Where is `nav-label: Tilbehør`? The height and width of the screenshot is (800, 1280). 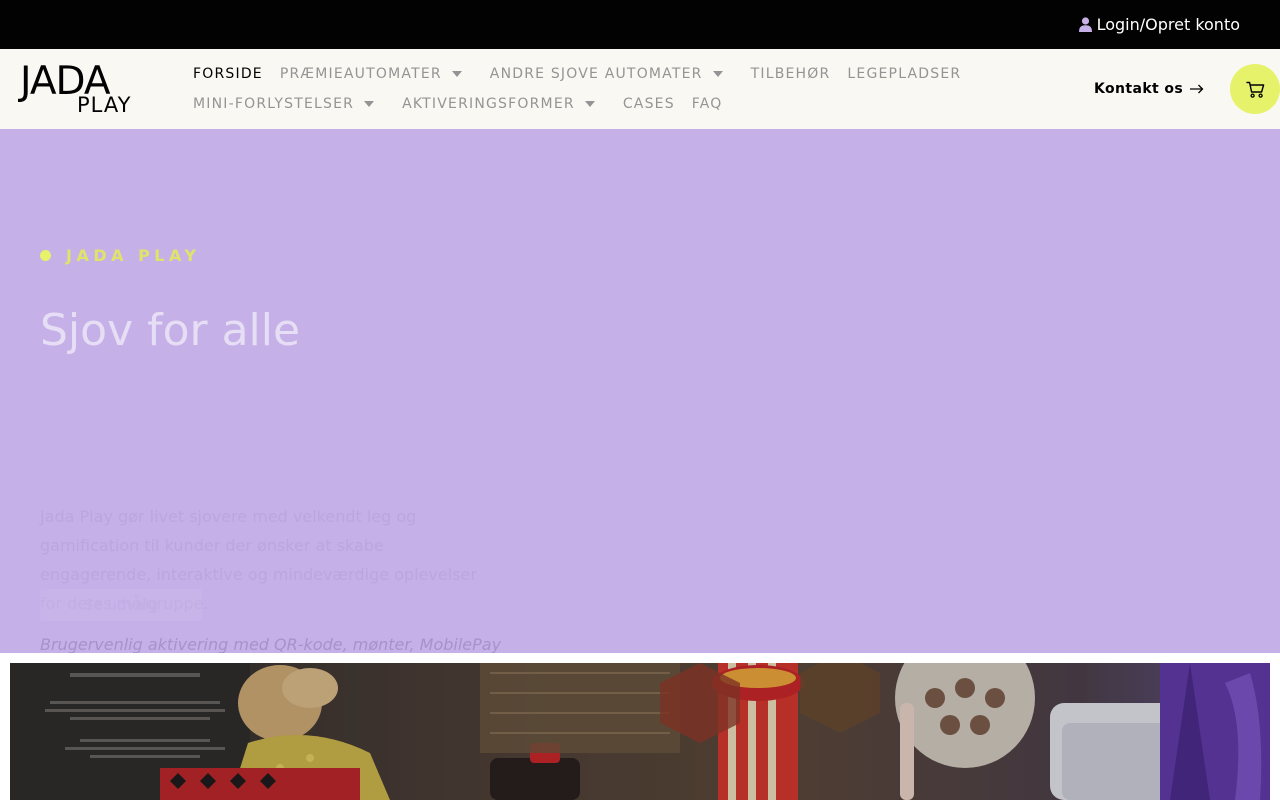
nav-label: Tilbehør is located at coordinates (790, 74).